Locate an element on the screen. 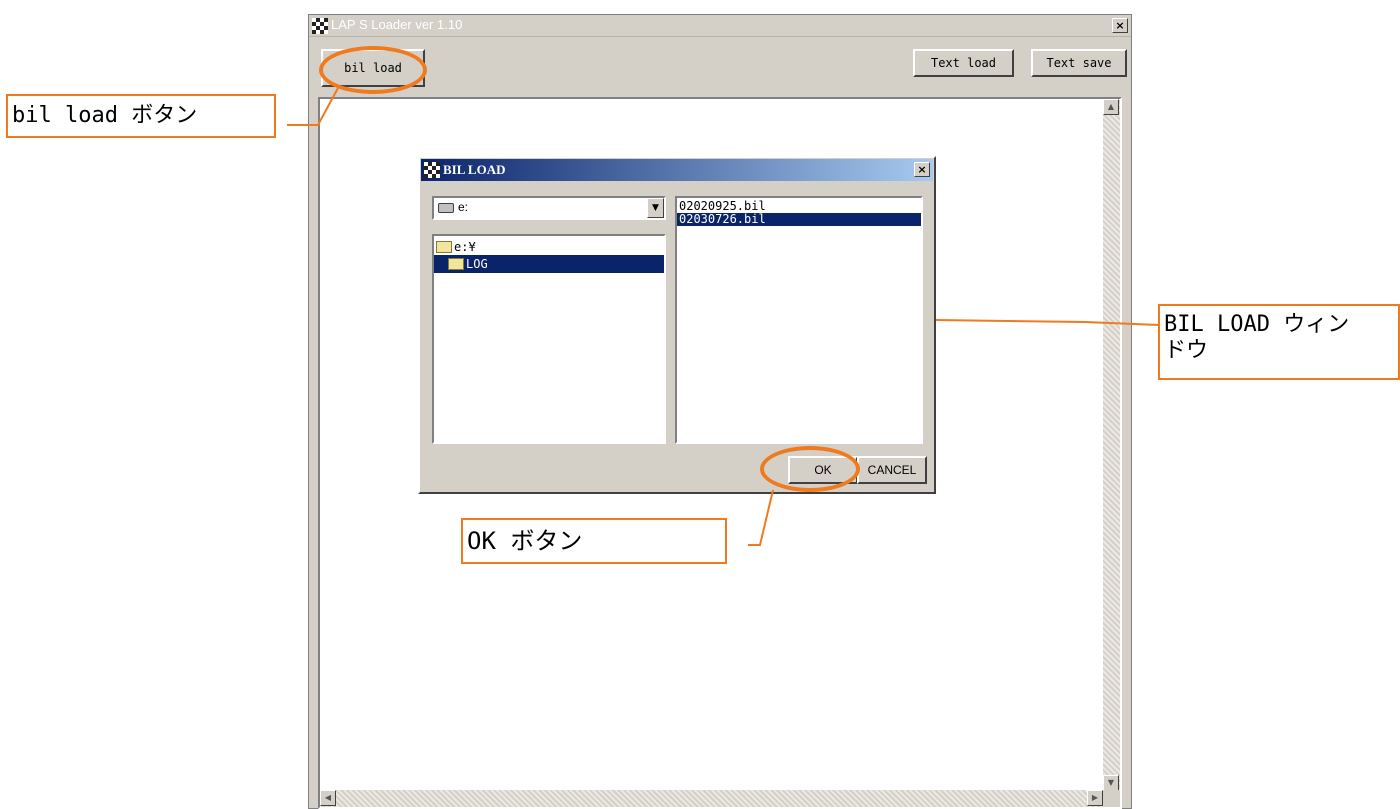 The height and width of the screenshot is (809, 1400). bil-load-callout-text: bil load ボタン is located at coordinates (105, 115).